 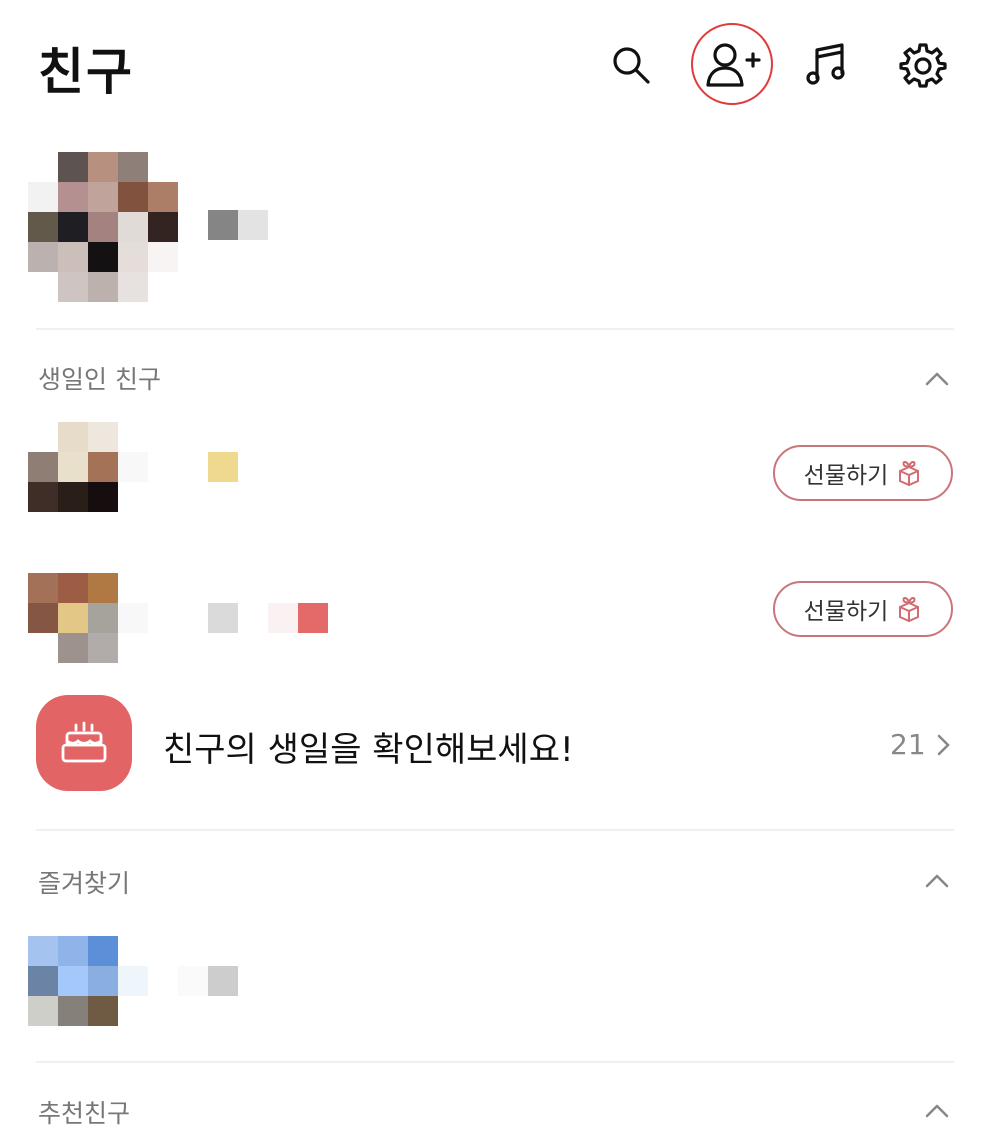 What do you see at coordinates (103, 227) in the screenshot?
I see `my-profile-avatar` at bounding box center [103, 227].